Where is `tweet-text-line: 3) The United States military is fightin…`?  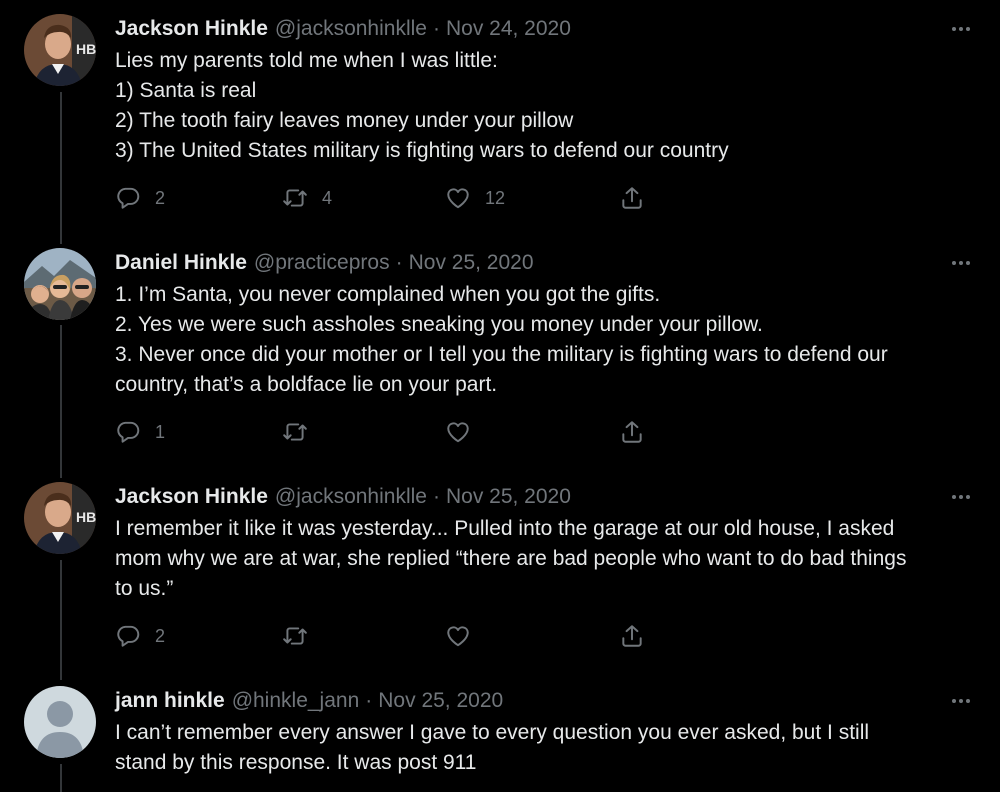 tweet-text-line: 3) The United States military is fightin… is located at coordinates (422, 150).